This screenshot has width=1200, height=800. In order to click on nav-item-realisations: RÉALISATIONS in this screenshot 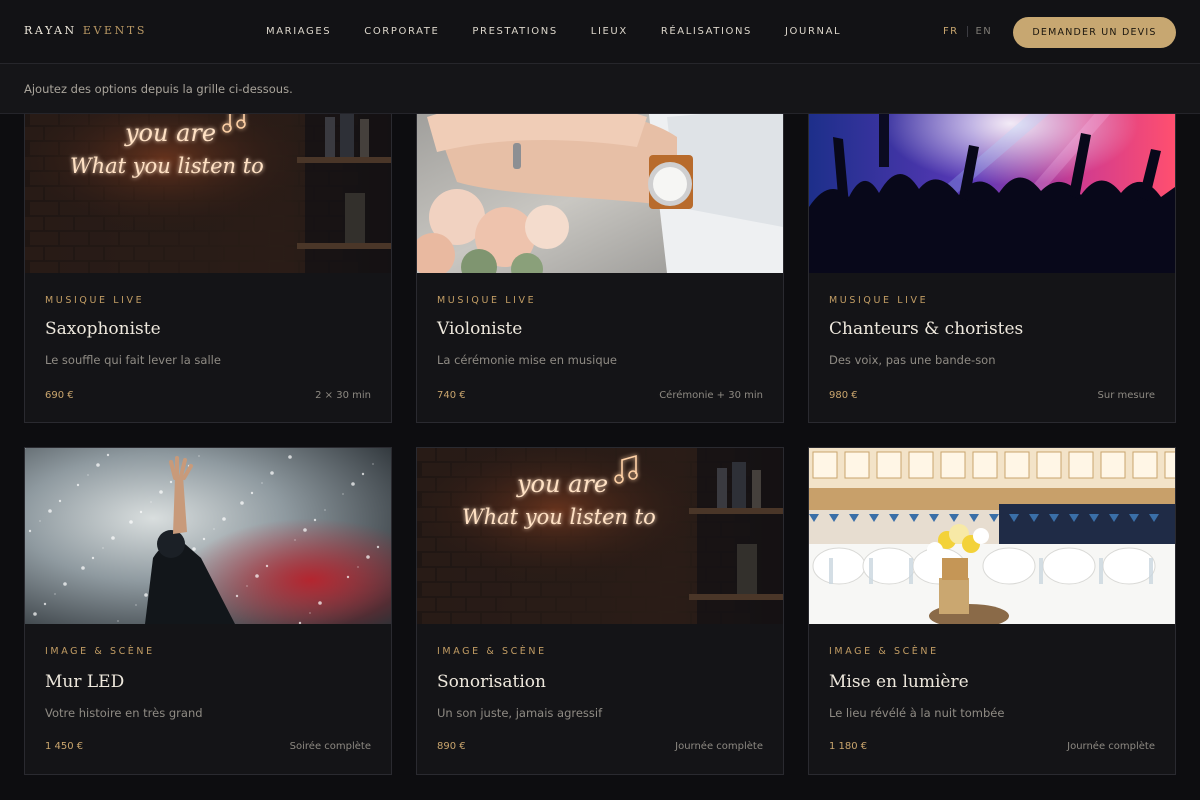, I will do `click(706, 31)`.